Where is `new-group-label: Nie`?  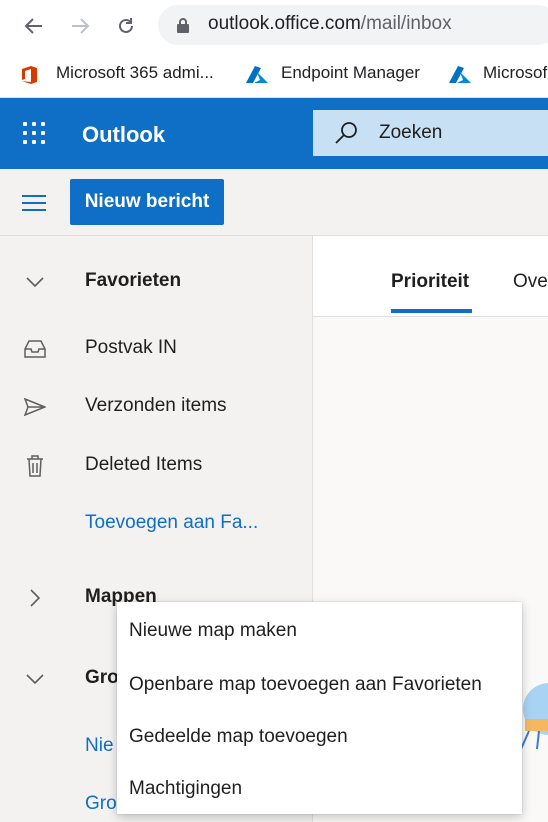
new-group-label: Nie is located at coordinates (99, 745).